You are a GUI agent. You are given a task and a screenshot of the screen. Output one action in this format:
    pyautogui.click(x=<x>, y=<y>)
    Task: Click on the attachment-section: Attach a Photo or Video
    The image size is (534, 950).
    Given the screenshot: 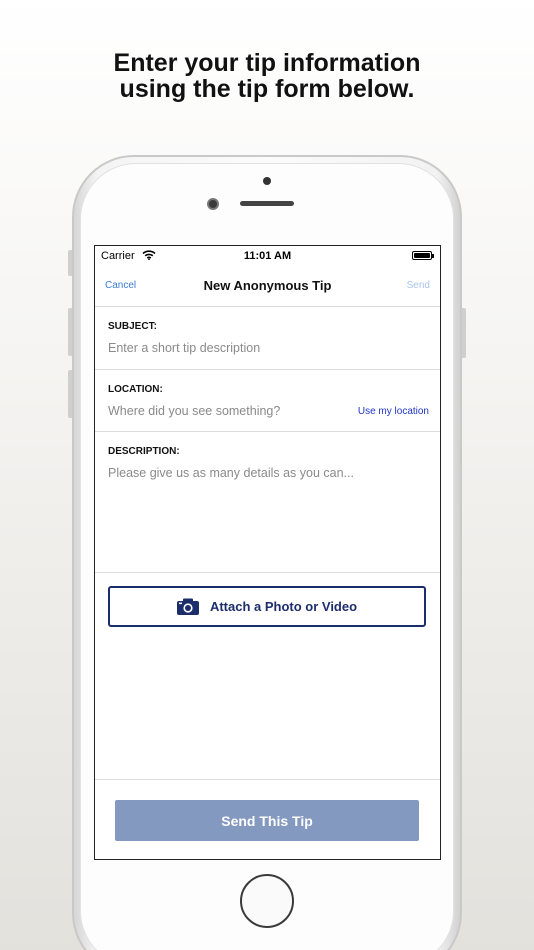 What is the action you would take?
    pyautogui.click(x=267, y=675)
    